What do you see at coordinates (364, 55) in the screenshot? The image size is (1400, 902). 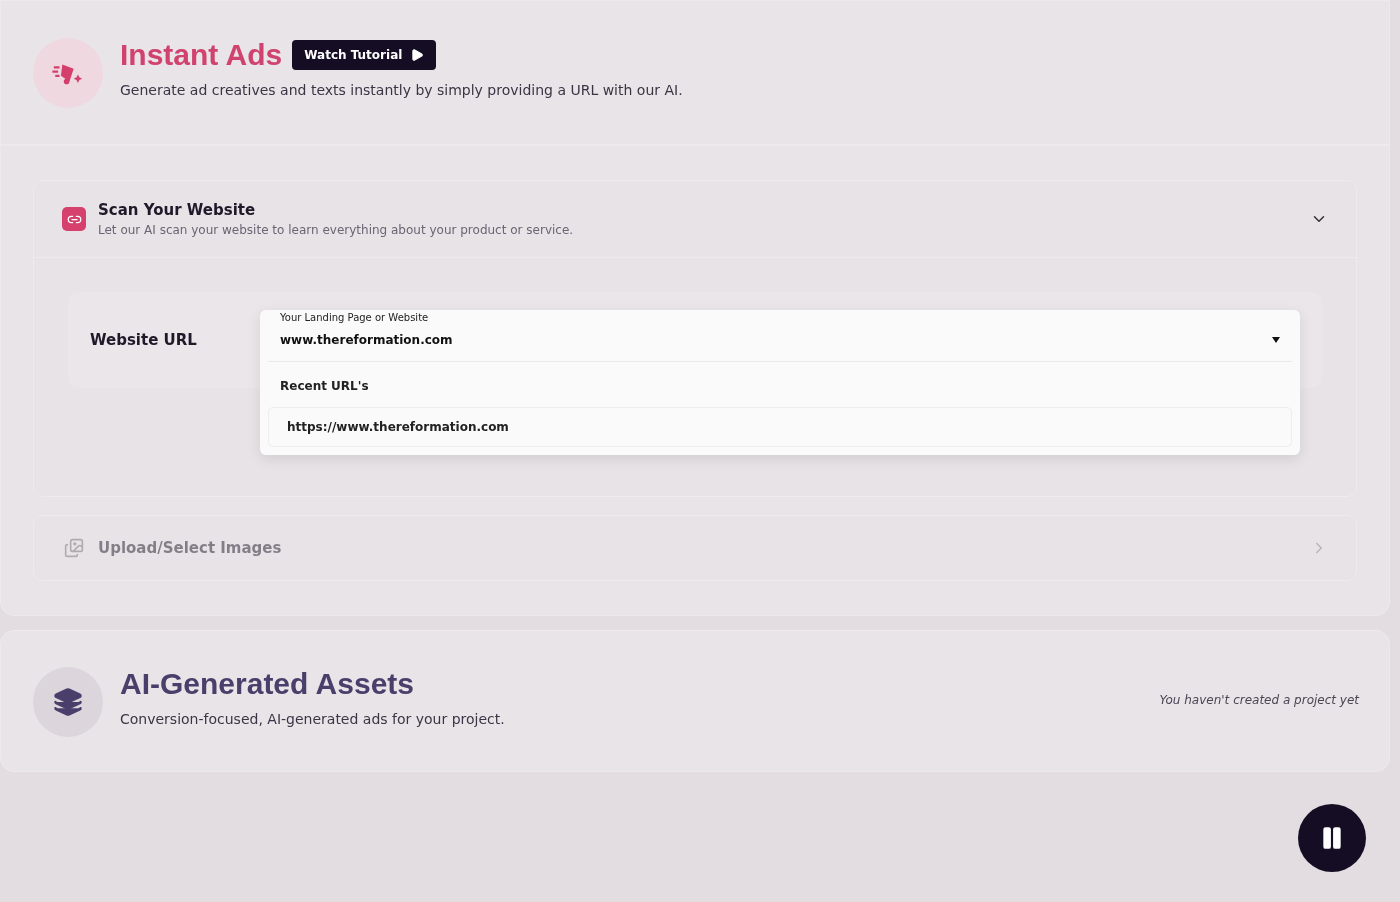 I see `watch-tutorial-button: Watch Tutorial` at bounding box center [364, 55].